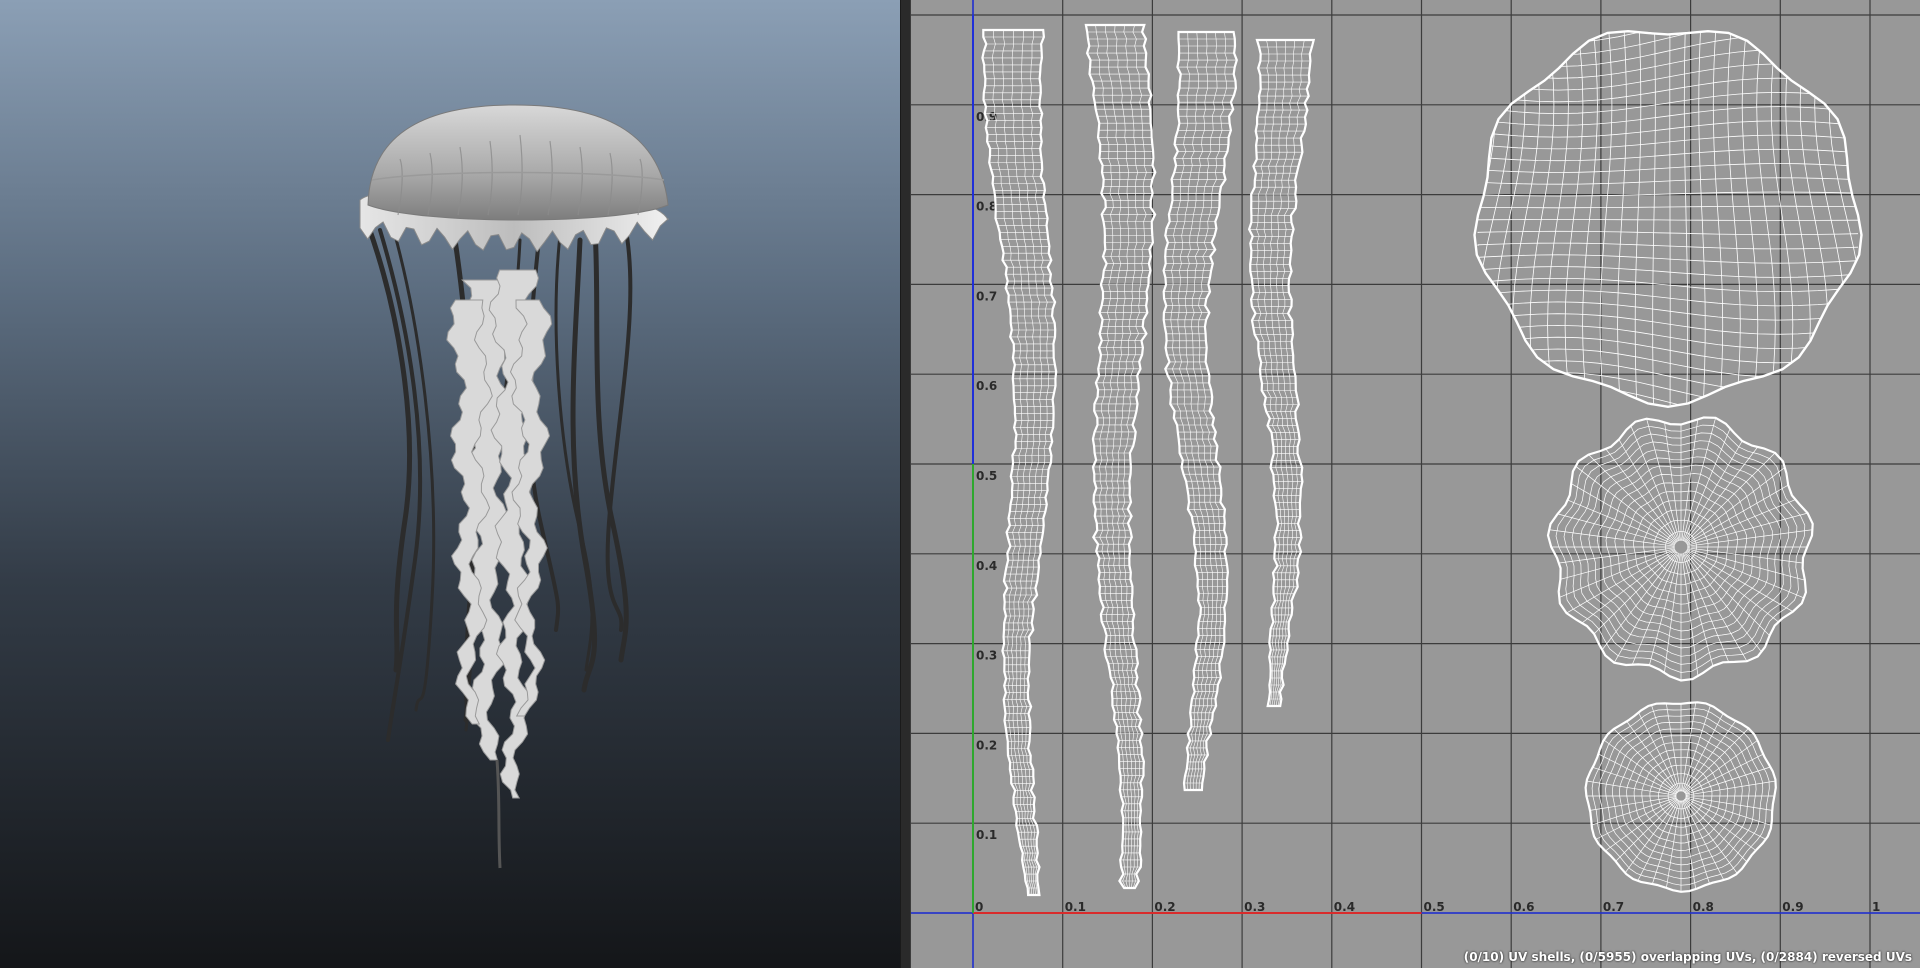 Image resolution: width=1920 pixels, height=968 pixels. What do you see at coordinates (498, 814) in the screenshot?
I see `arm-tip` at bounding box center [498, 814].